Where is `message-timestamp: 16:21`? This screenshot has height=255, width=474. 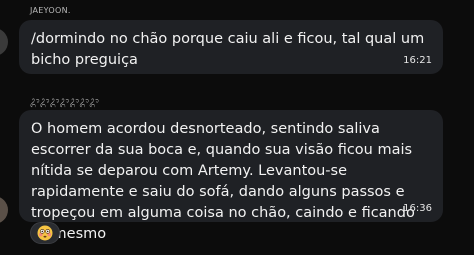
message-timestamp: 16:21 is located at coordinates (417, 60).